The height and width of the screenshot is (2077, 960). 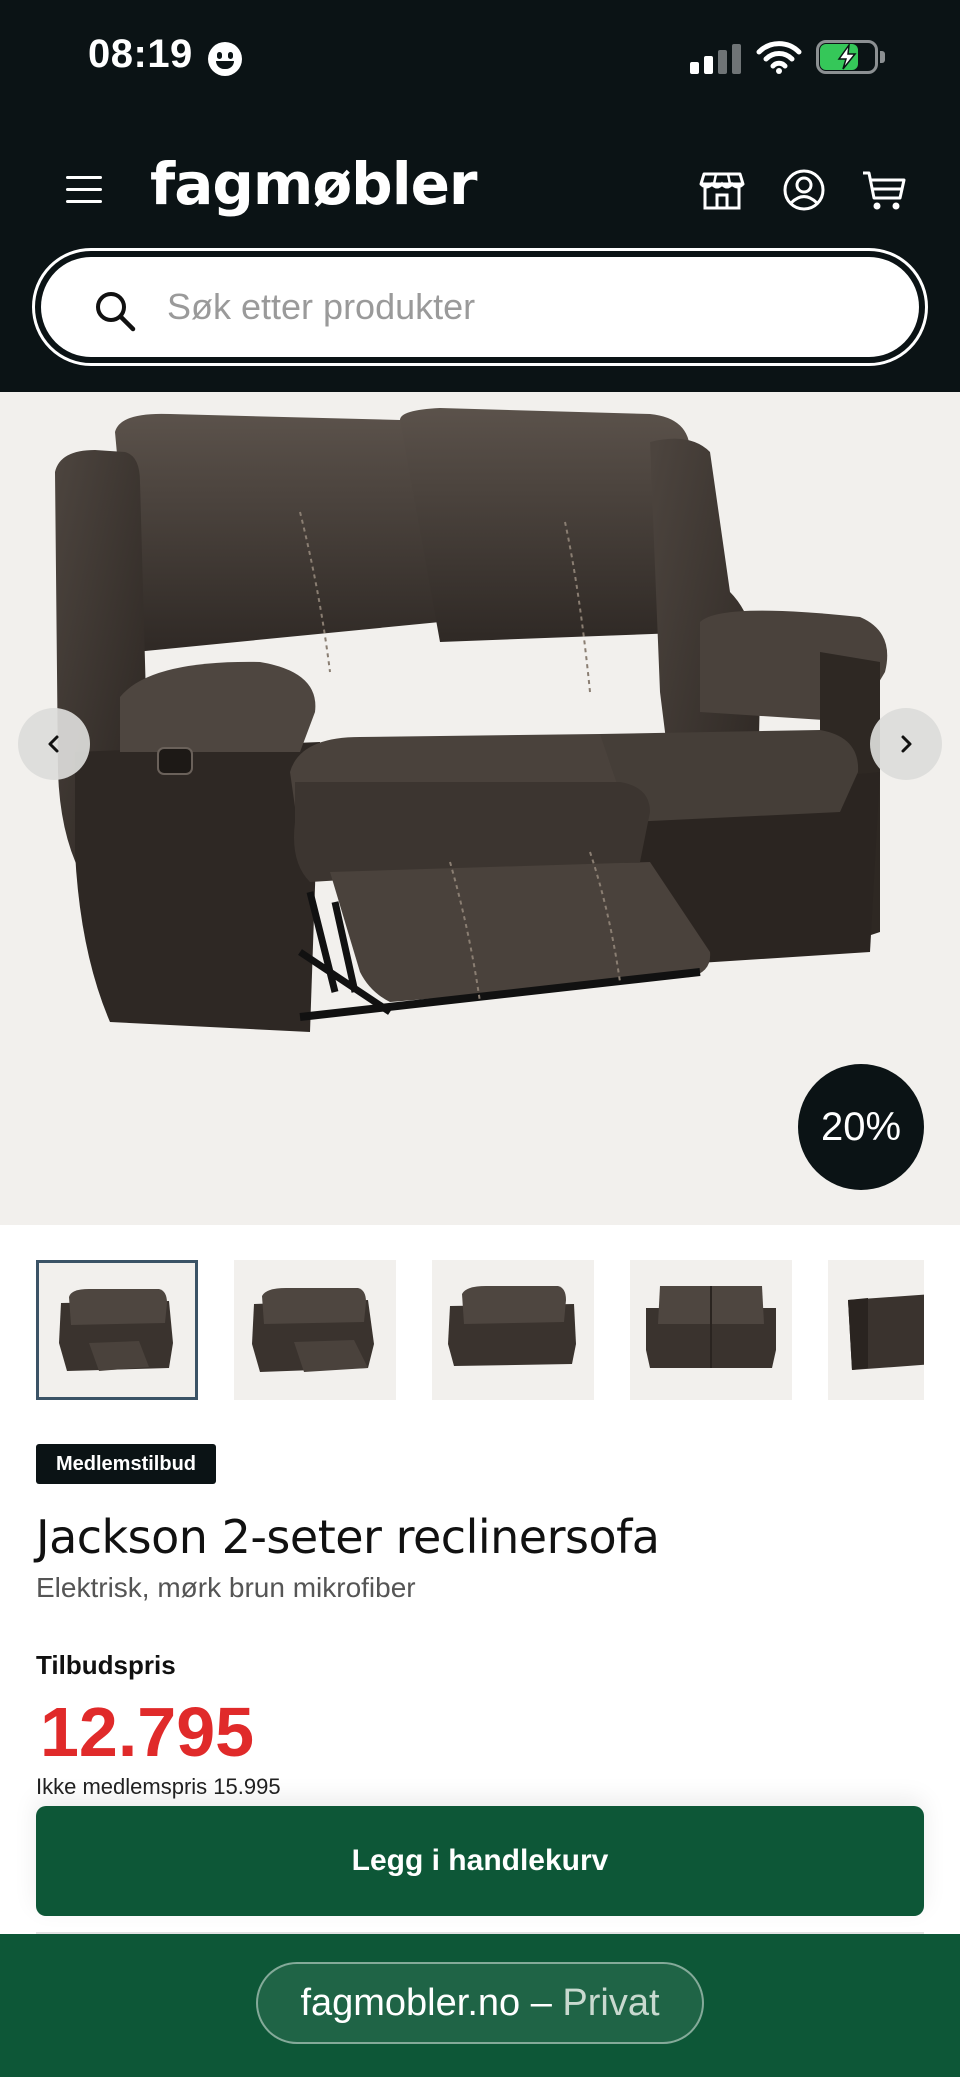 I want to click on carousel-prev-button, so click(x=54, y=744).